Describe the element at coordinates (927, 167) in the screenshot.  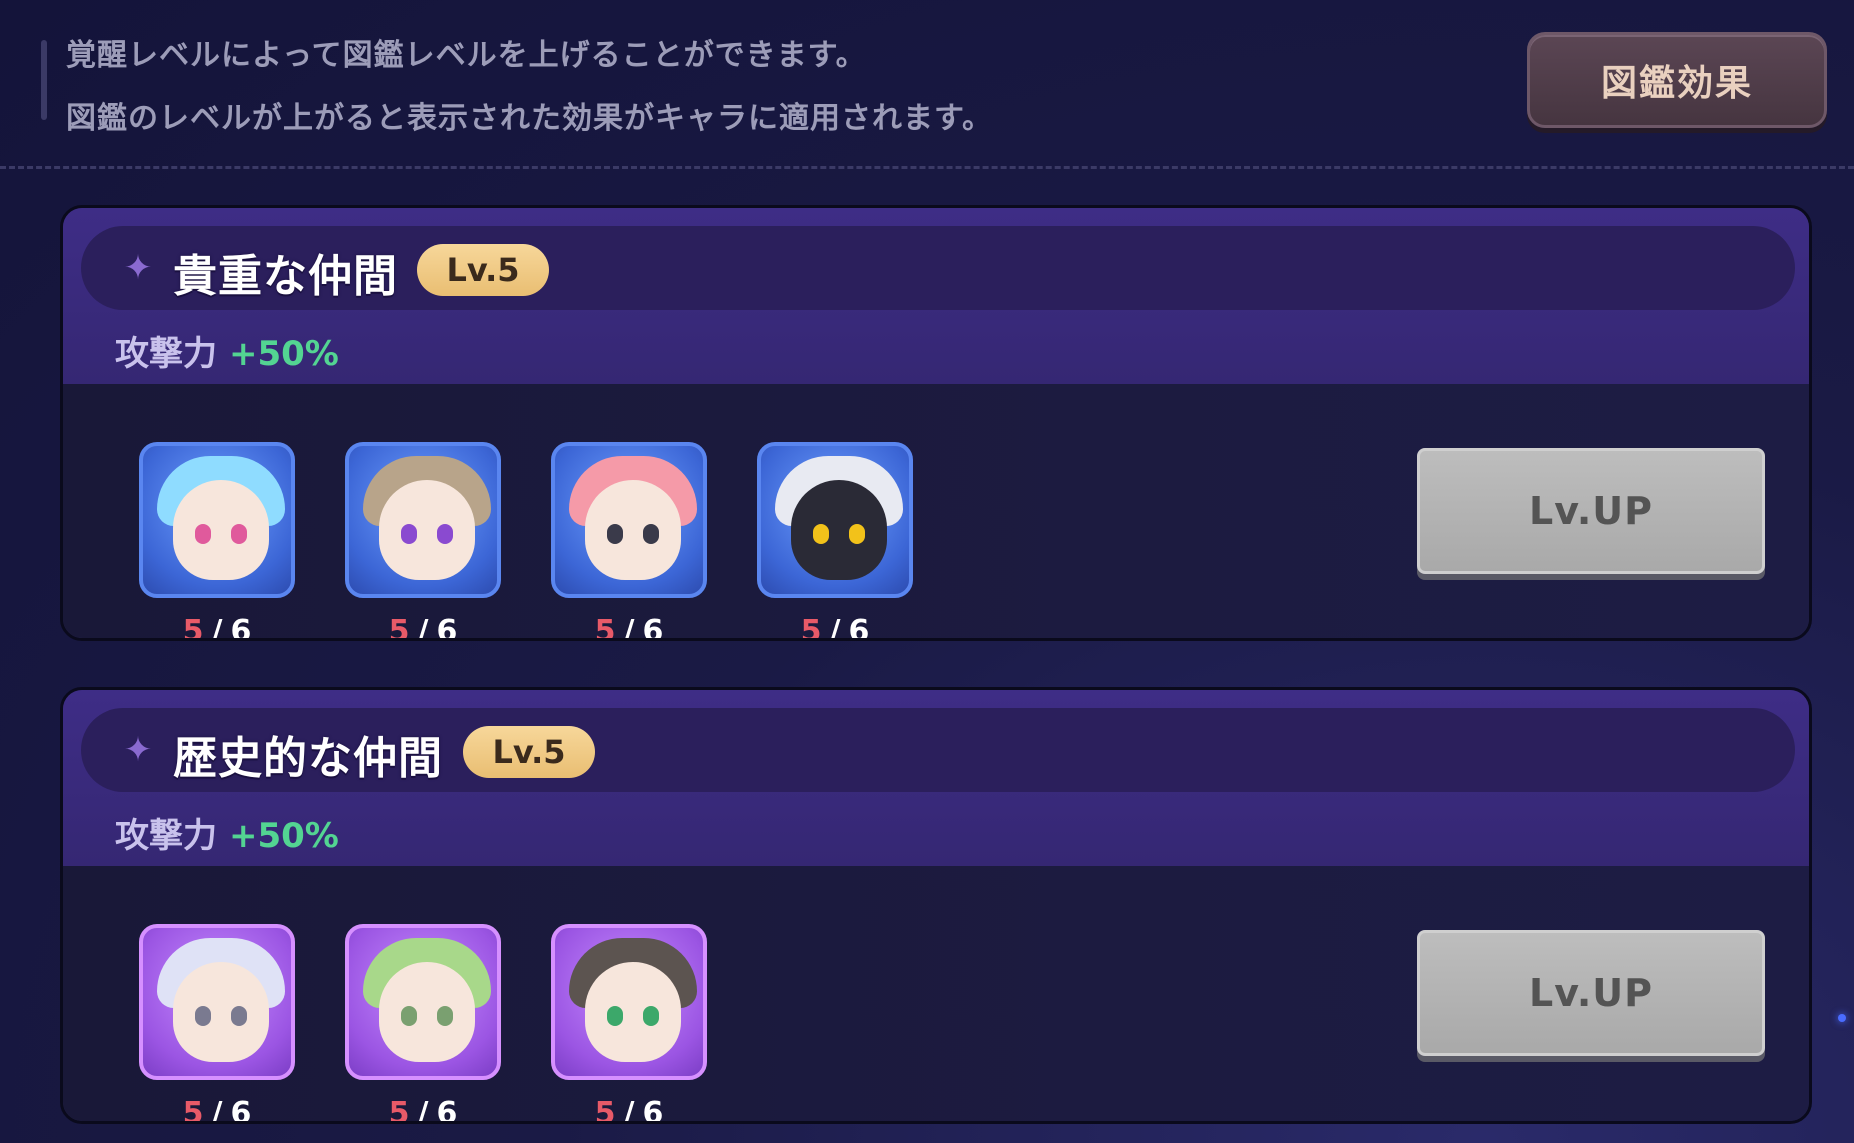
I see `dashed-divider` at that location.